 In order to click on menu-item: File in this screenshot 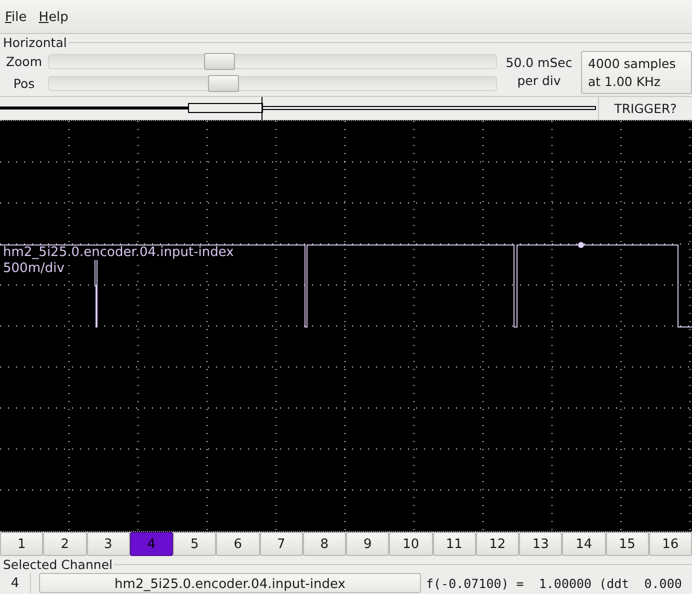, I will do `click(16, 16)`.